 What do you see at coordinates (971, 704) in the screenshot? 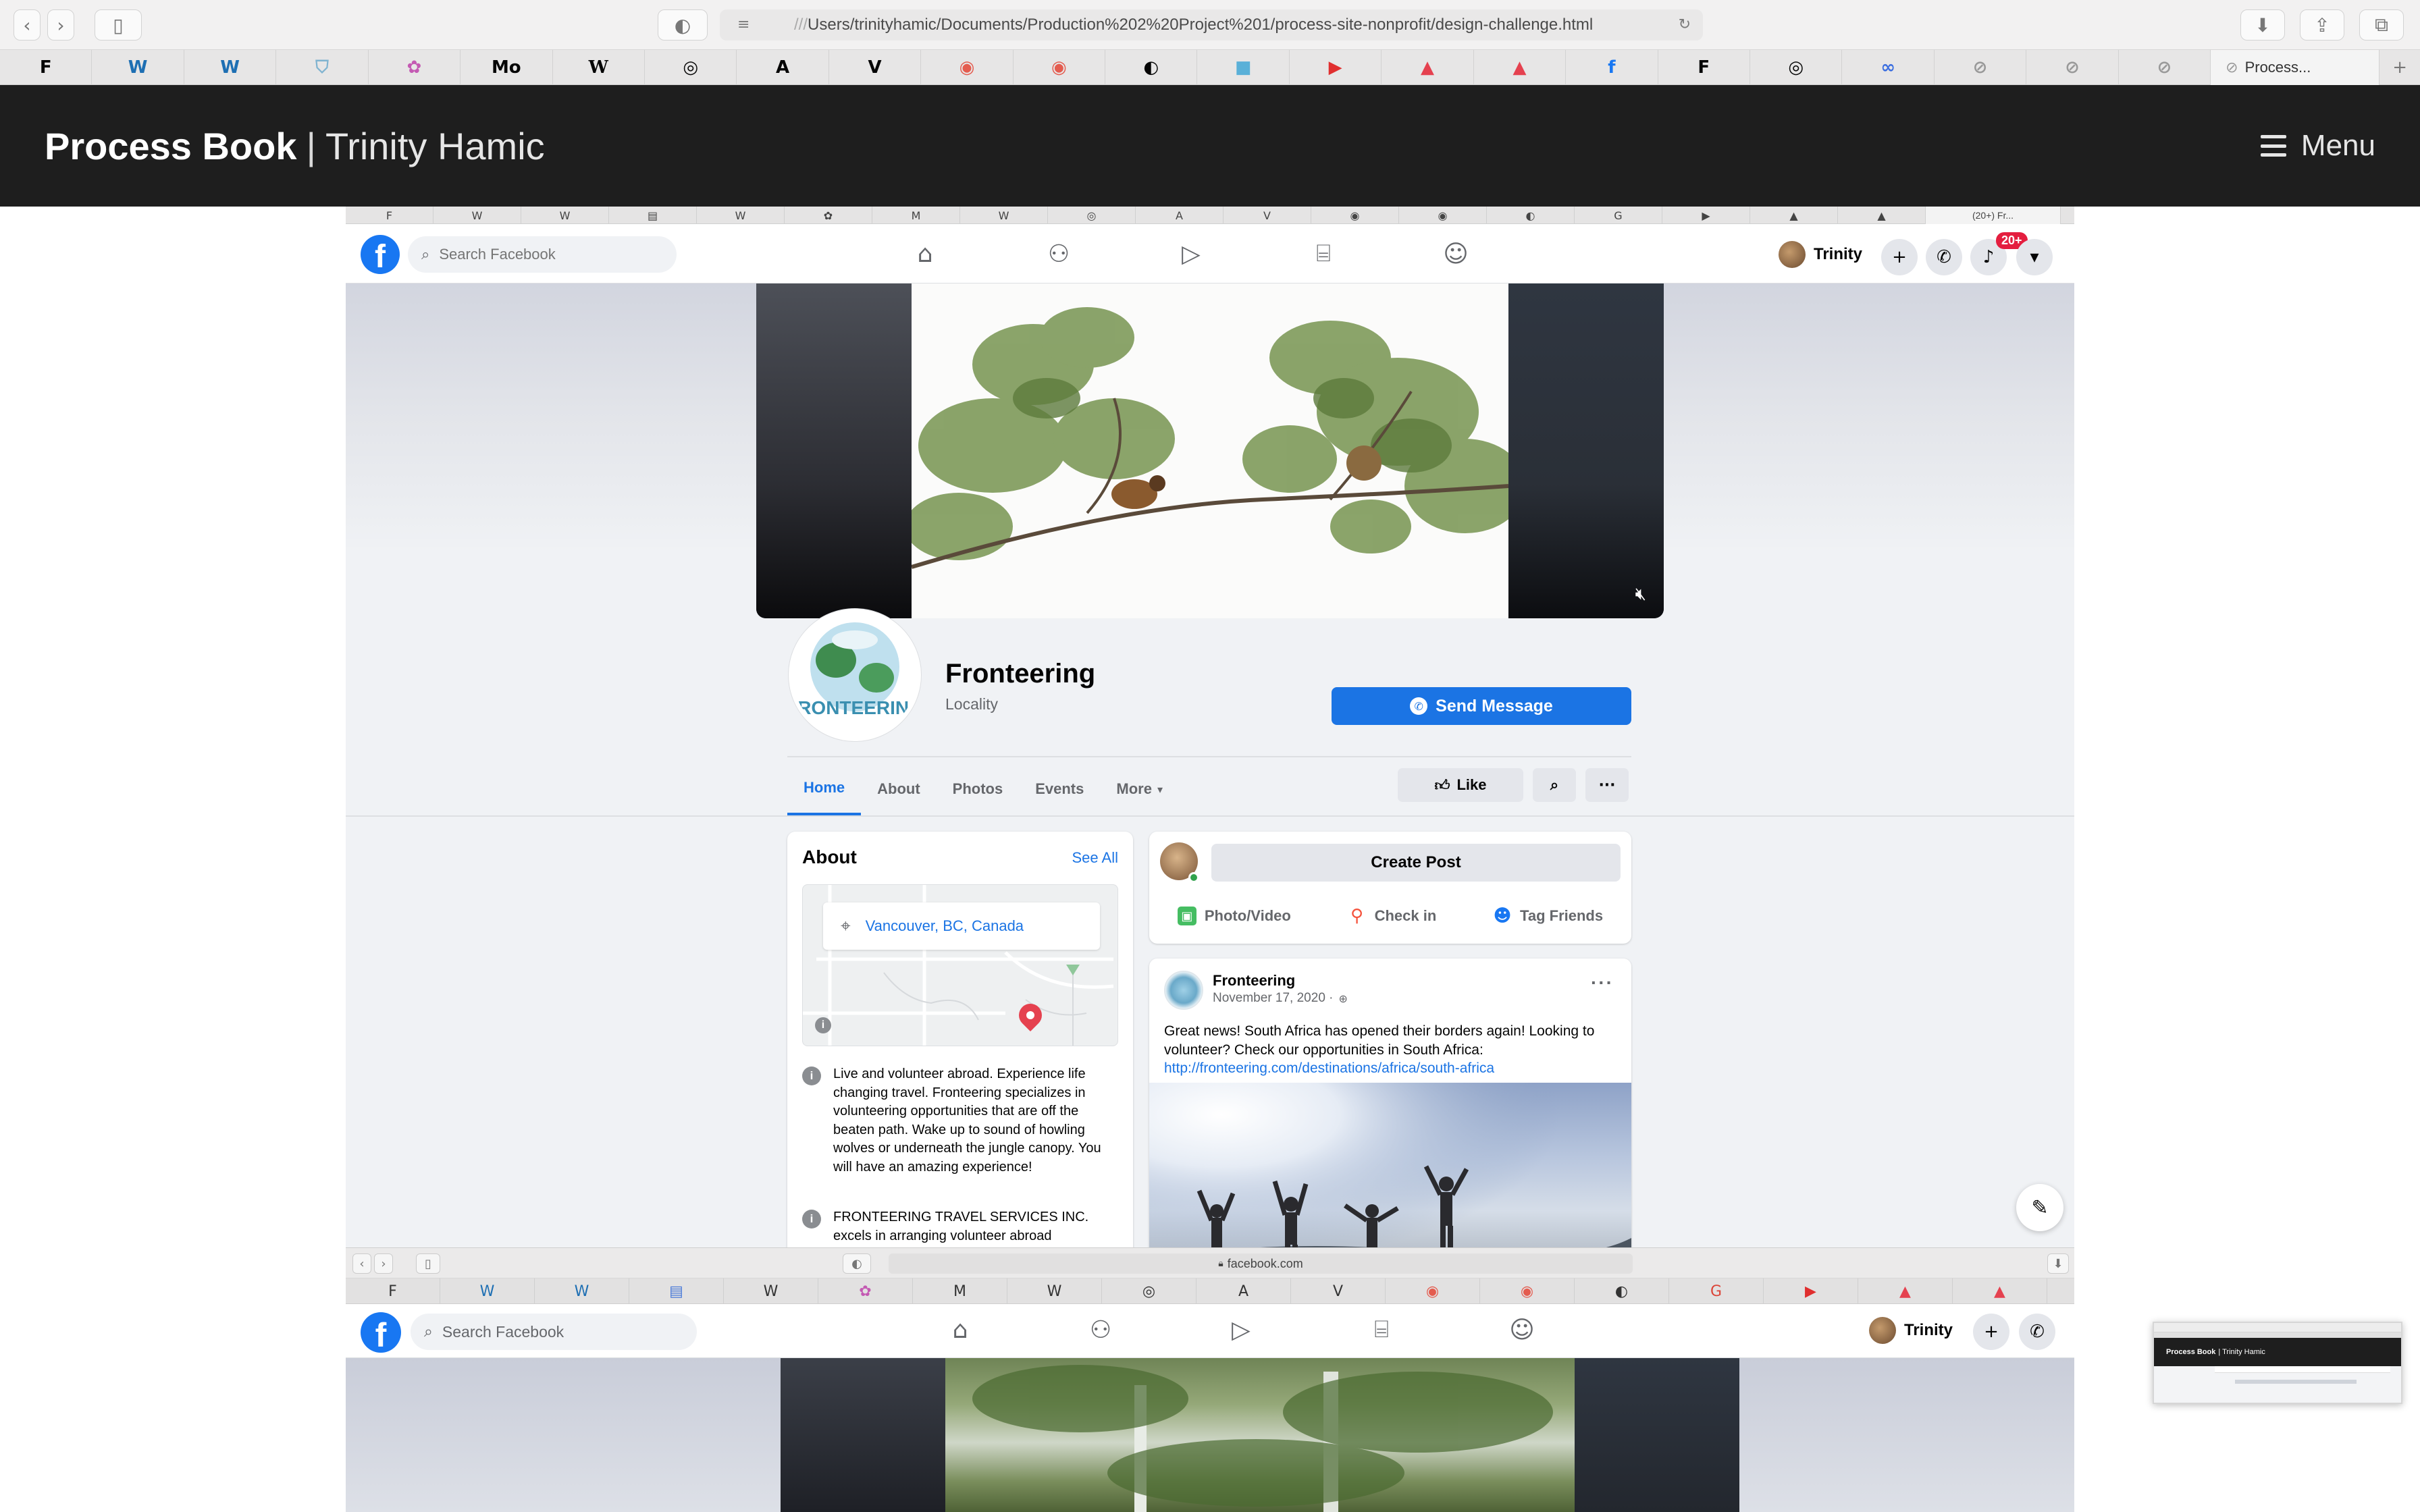
I see `page-category: Locality` at bounding box center [971, 704].